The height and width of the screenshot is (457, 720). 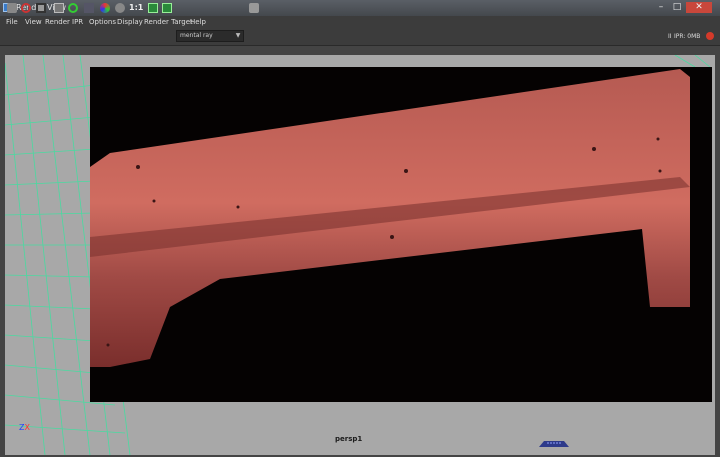 I want to click on camera-label: persp1, so click(x=349, y=439).